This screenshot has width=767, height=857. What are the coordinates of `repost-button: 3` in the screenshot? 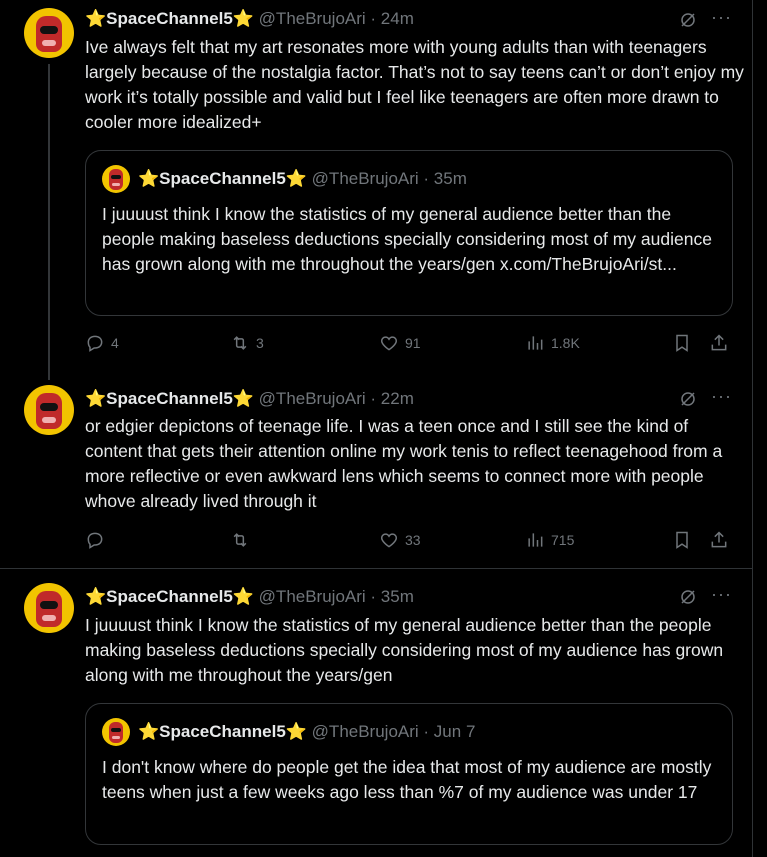 It's located at (247, 343).